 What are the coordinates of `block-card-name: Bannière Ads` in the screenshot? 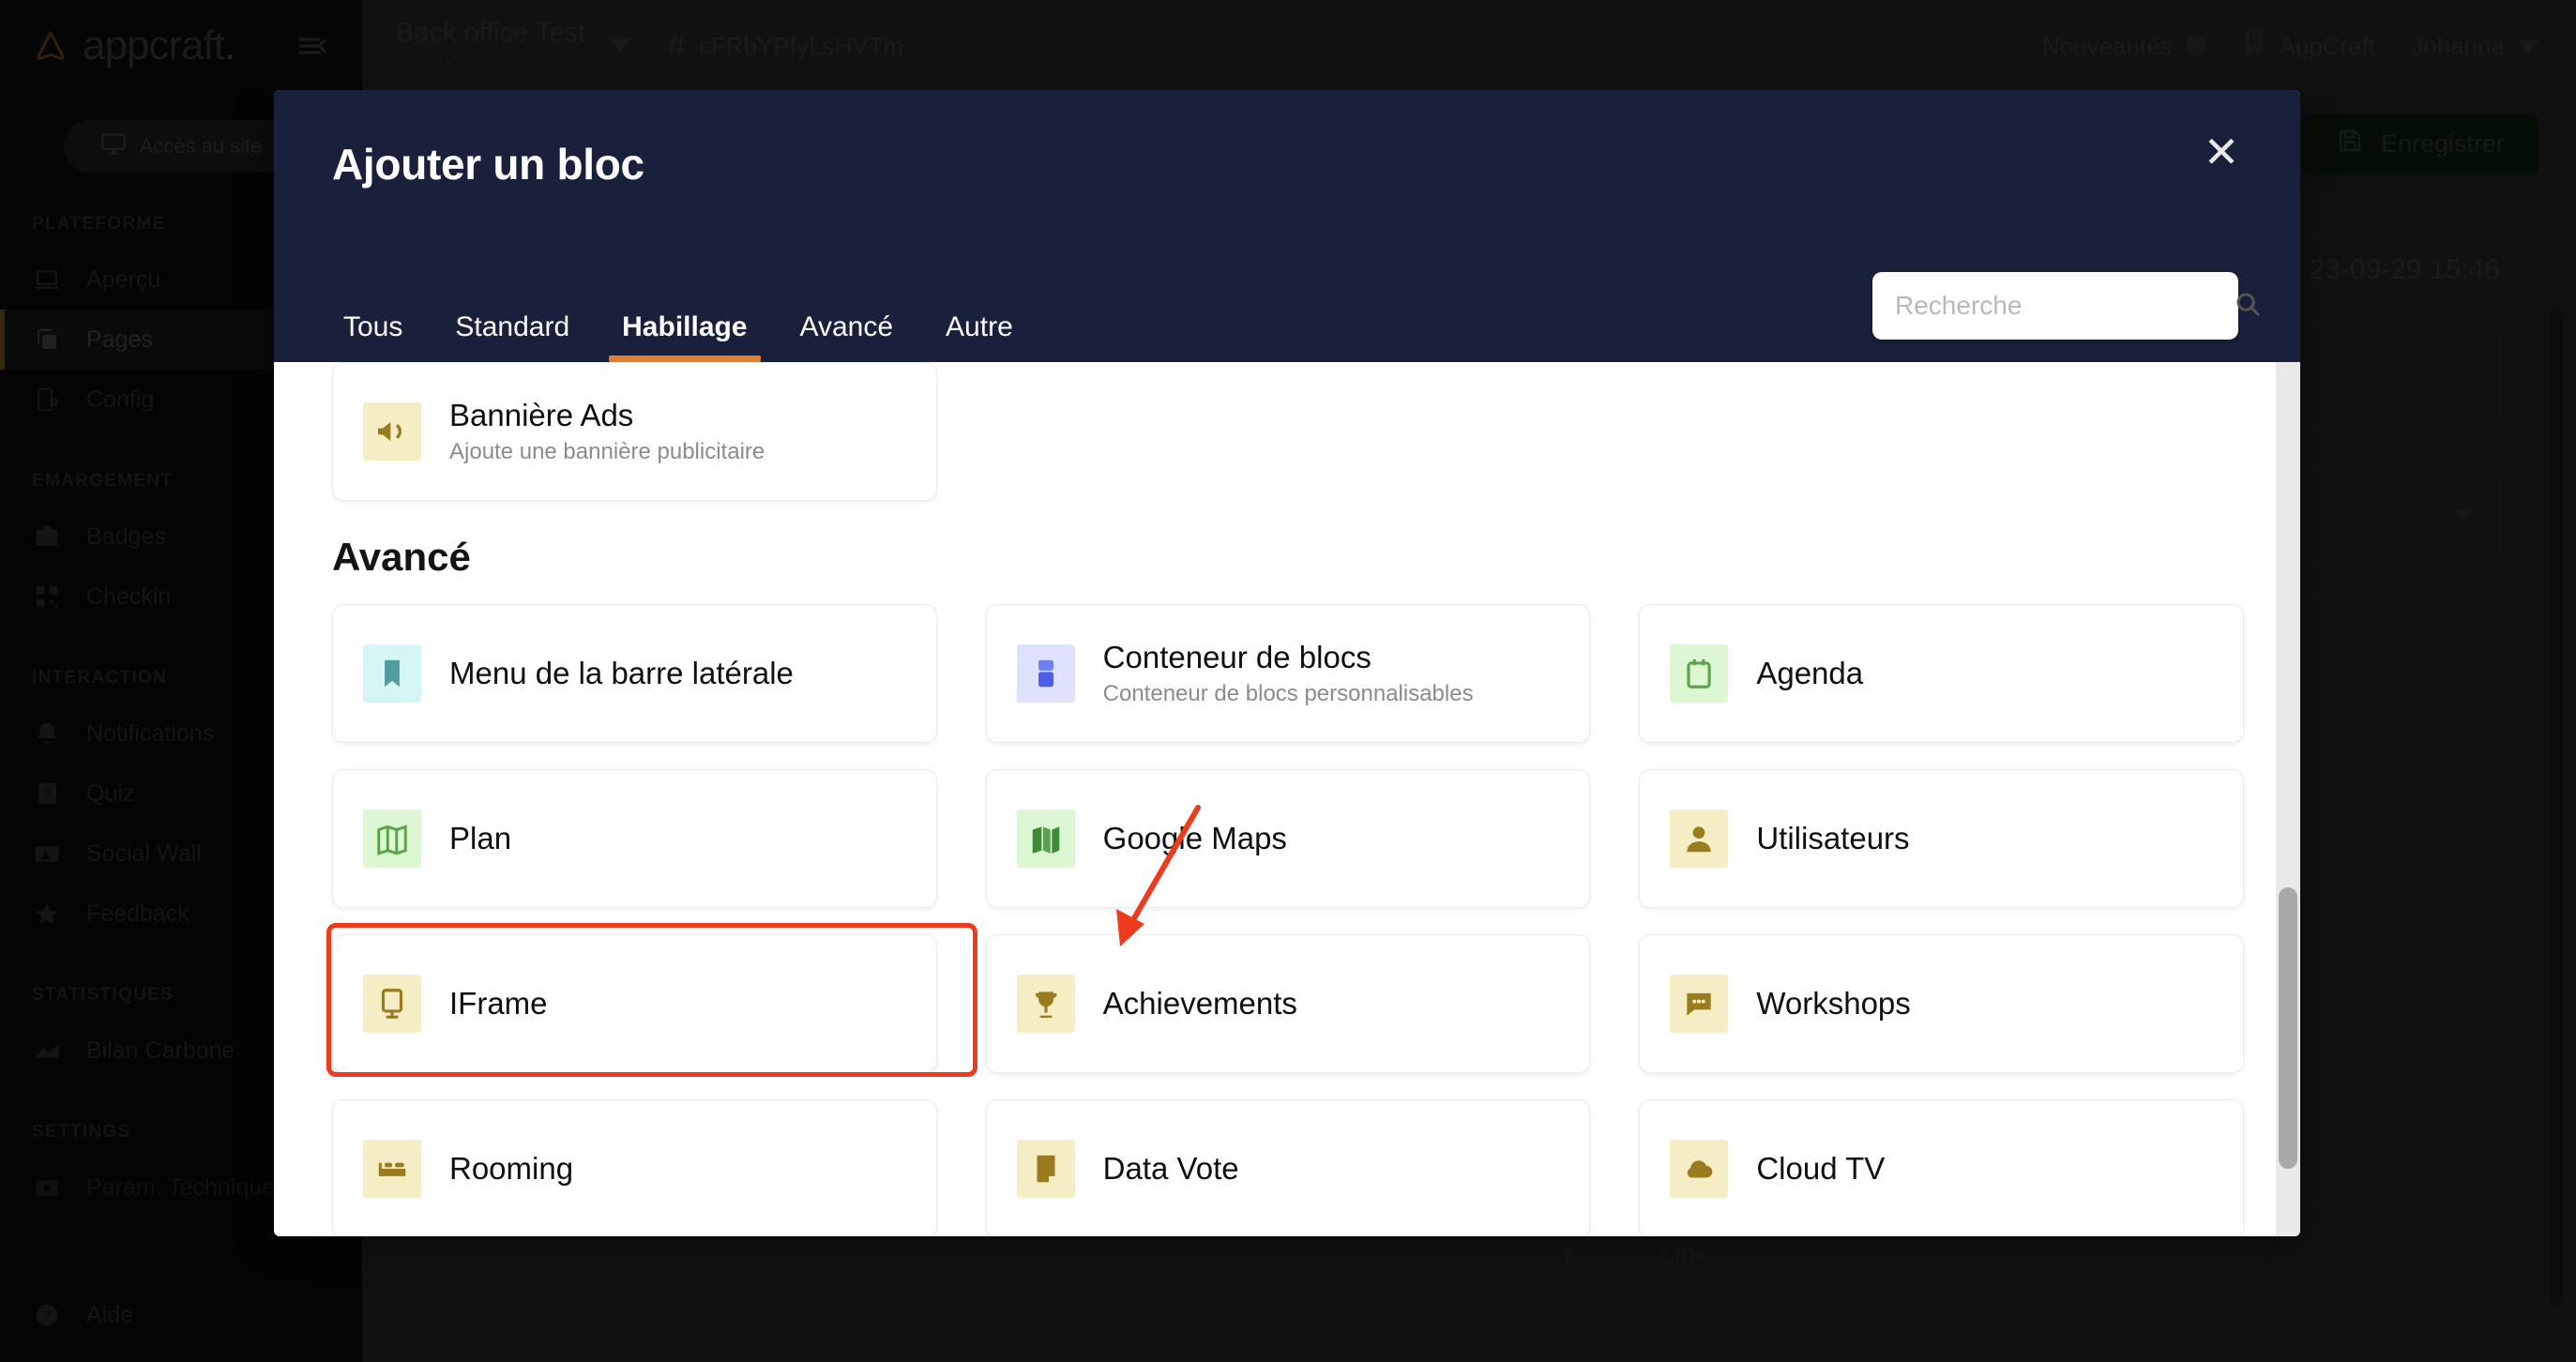 It's located at (542, 415).